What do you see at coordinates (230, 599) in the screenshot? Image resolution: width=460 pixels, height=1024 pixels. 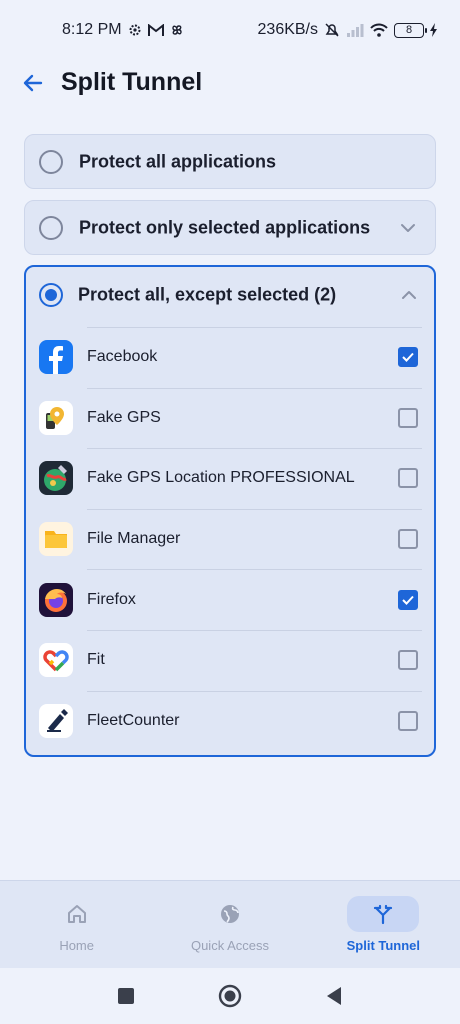 I see `app-row-firefox: Firefox` at bounding box center [230, 599].